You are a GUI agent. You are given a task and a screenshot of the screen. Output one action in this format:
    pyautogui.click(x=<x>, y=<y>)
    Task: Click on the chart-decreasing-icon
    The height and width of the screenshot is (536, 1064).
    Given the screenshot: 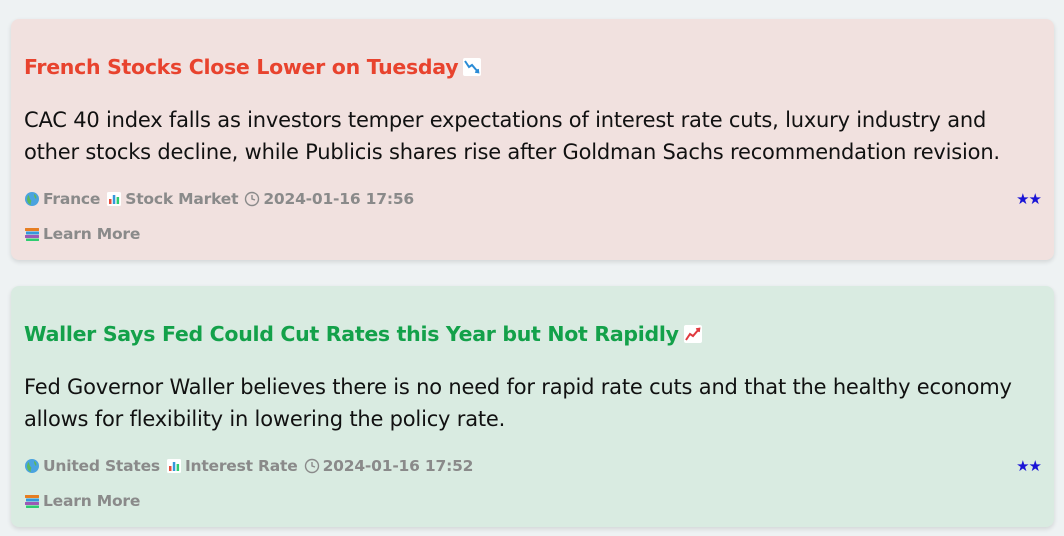 What is the action you would take?
    pyautogui.click(x=472, y=67)
    